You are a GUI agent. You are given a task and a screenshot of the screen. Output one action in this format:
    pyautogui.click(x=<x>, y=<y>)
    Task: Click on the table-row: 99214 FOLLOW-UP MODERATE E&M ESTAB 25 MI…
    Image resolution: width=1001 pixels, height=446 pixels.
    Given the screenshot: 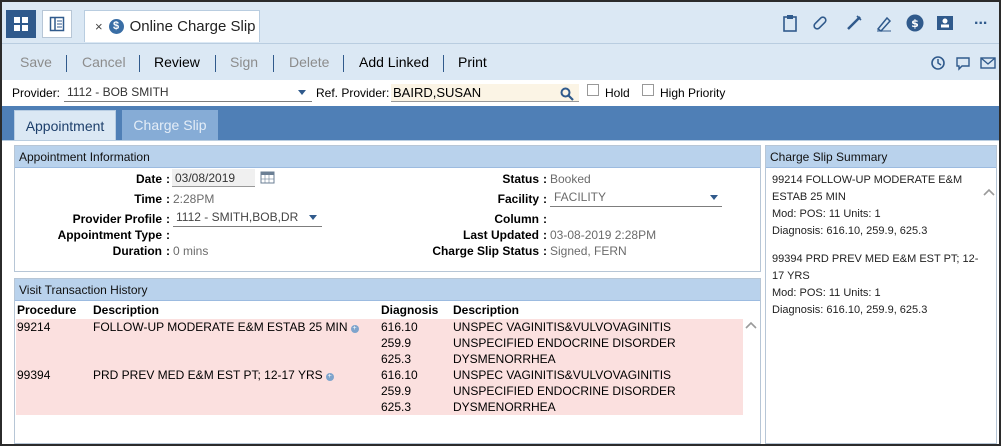 What is the action you would take?
    pyautogui.click(x=379, y=327)
    